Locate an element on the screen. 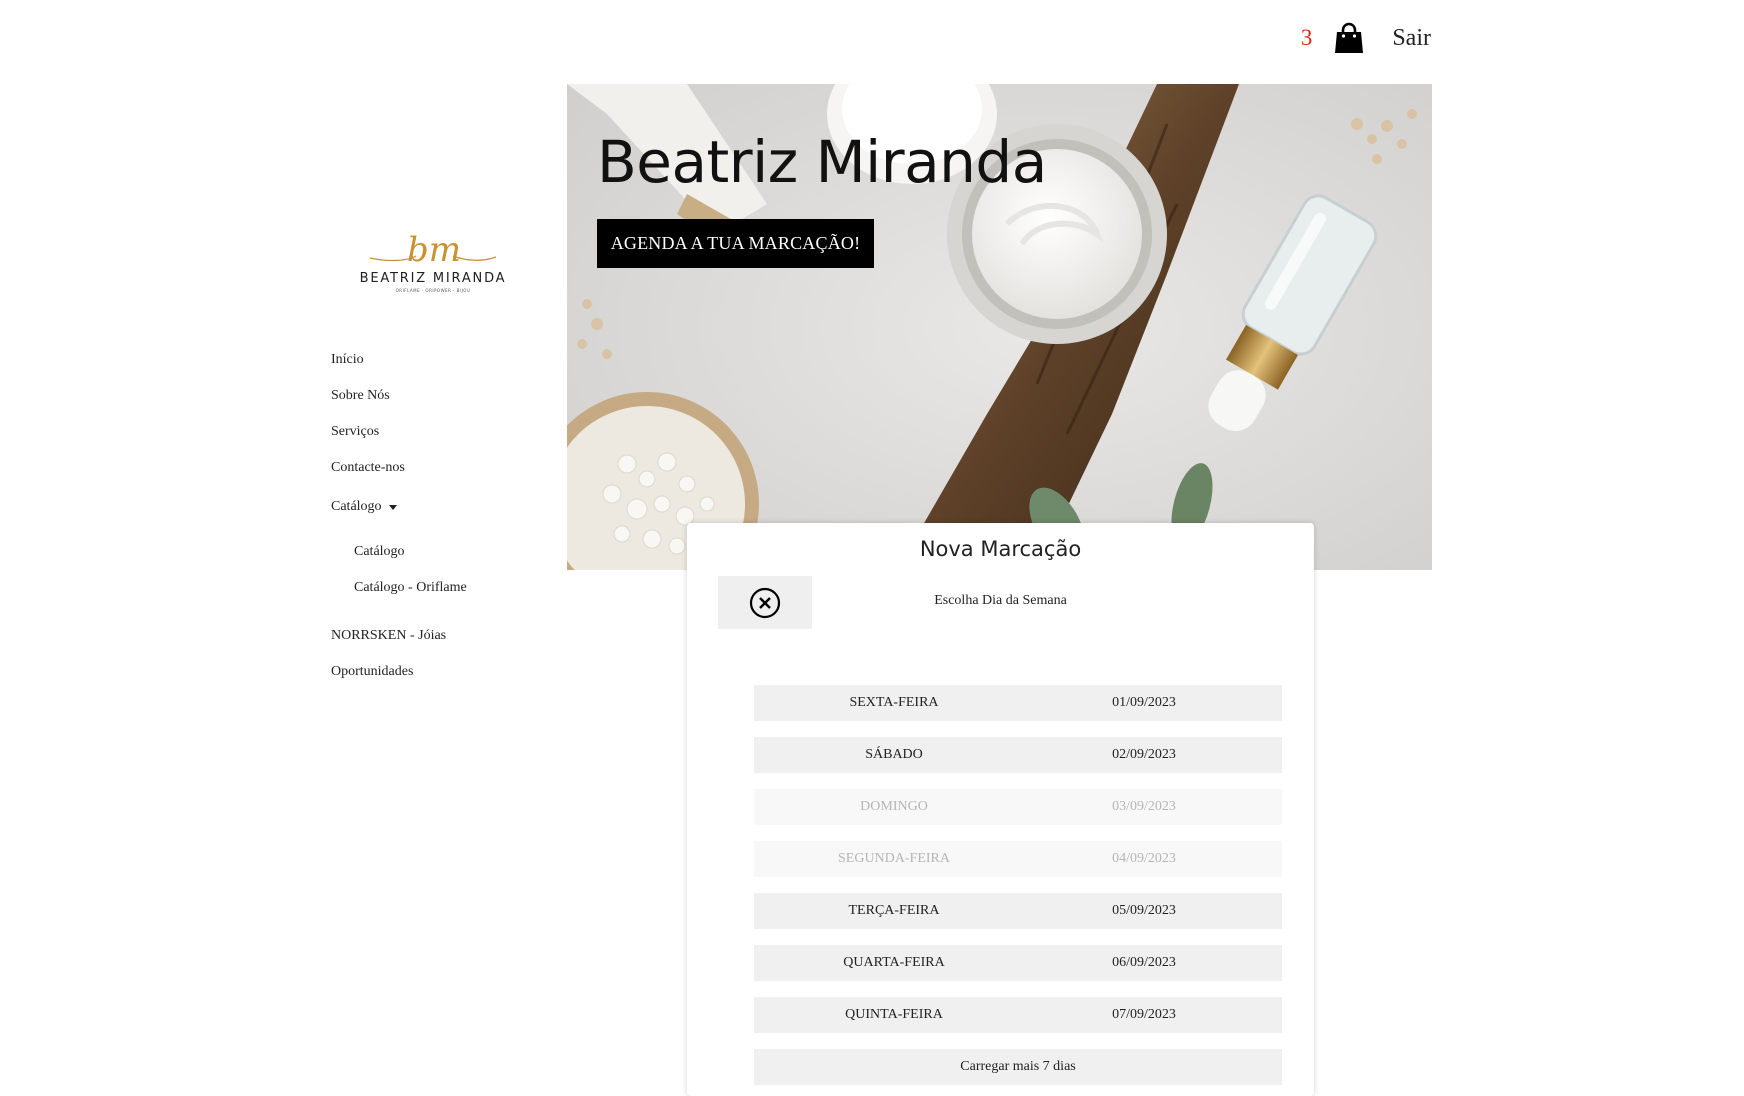 This screenshot has width=1744, height=1096. day-name: SEGUNDA-FEIRA is located at coordinates (894, 858).